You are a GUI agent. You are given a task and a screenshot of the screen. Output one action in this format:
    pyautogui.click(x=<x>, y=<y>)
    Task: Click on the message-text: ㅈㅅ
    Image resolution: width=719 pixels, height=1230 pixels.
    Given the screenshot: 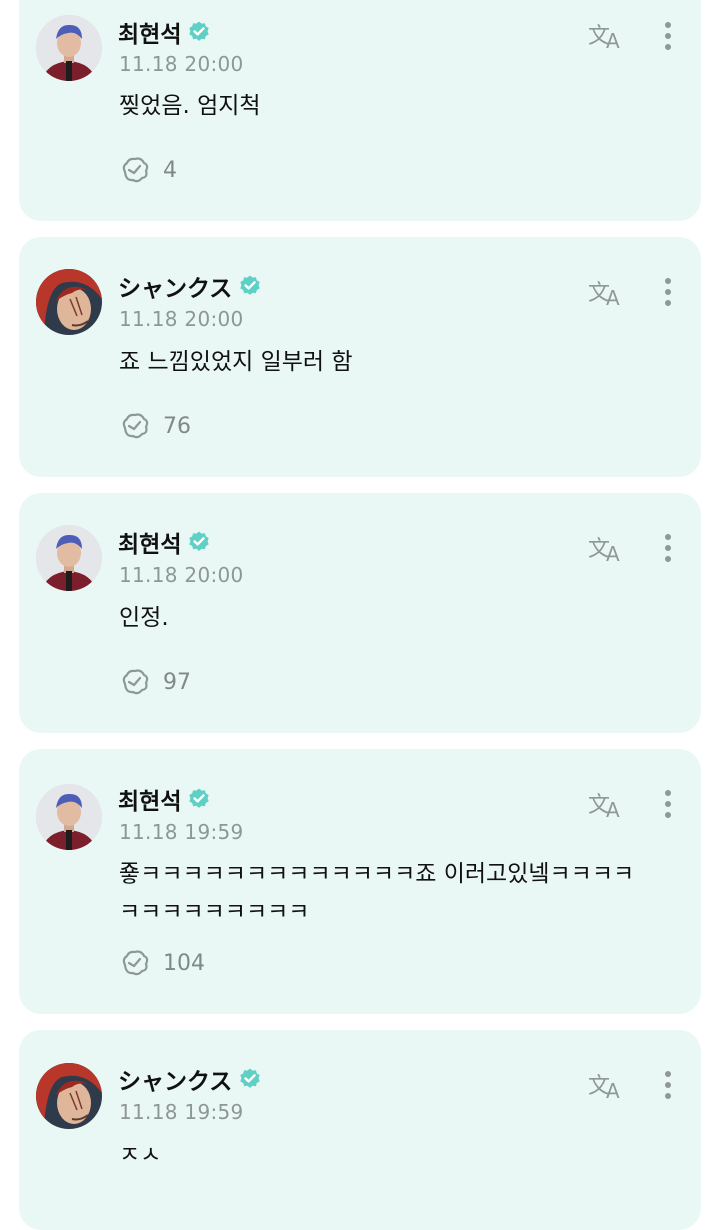 What is the action you would take?
    pyautogui.click(x=140, y=1155)
    